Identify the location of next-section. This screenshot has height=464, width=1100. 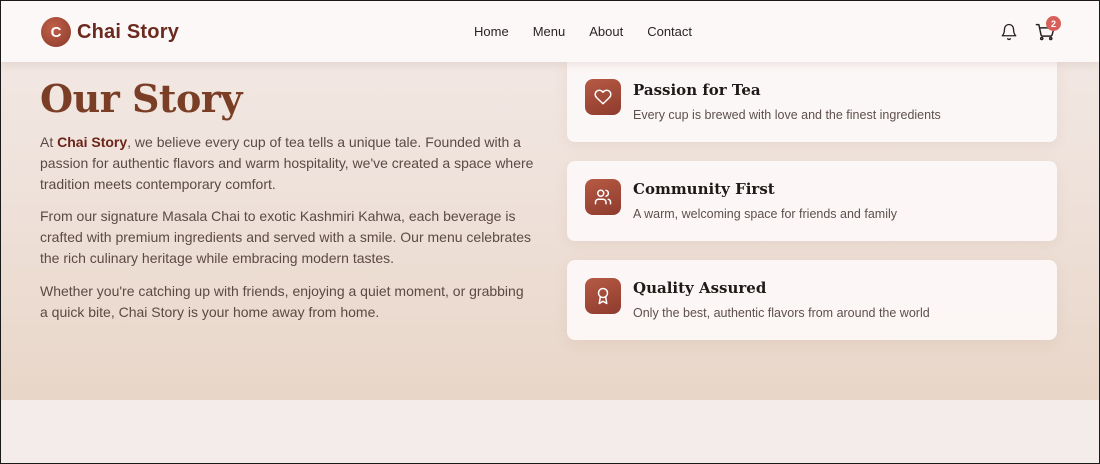
(550, 432).